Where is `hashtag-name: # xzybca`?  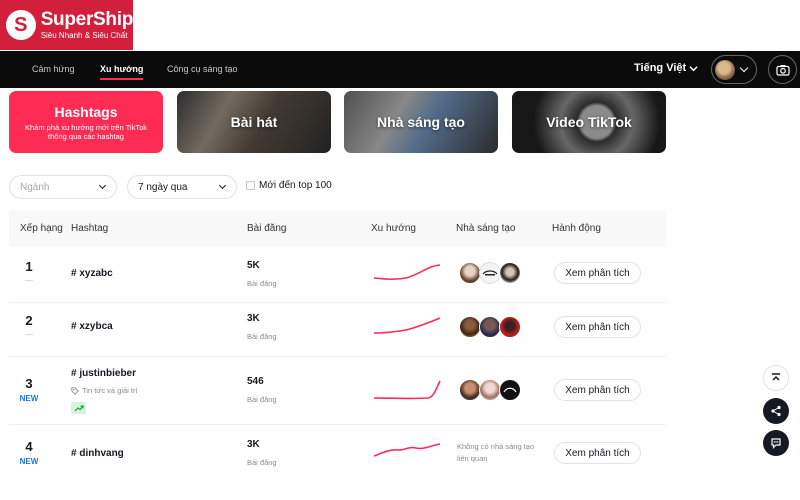
hashtag-name: # xzybca is located at coordinates (92, 326).